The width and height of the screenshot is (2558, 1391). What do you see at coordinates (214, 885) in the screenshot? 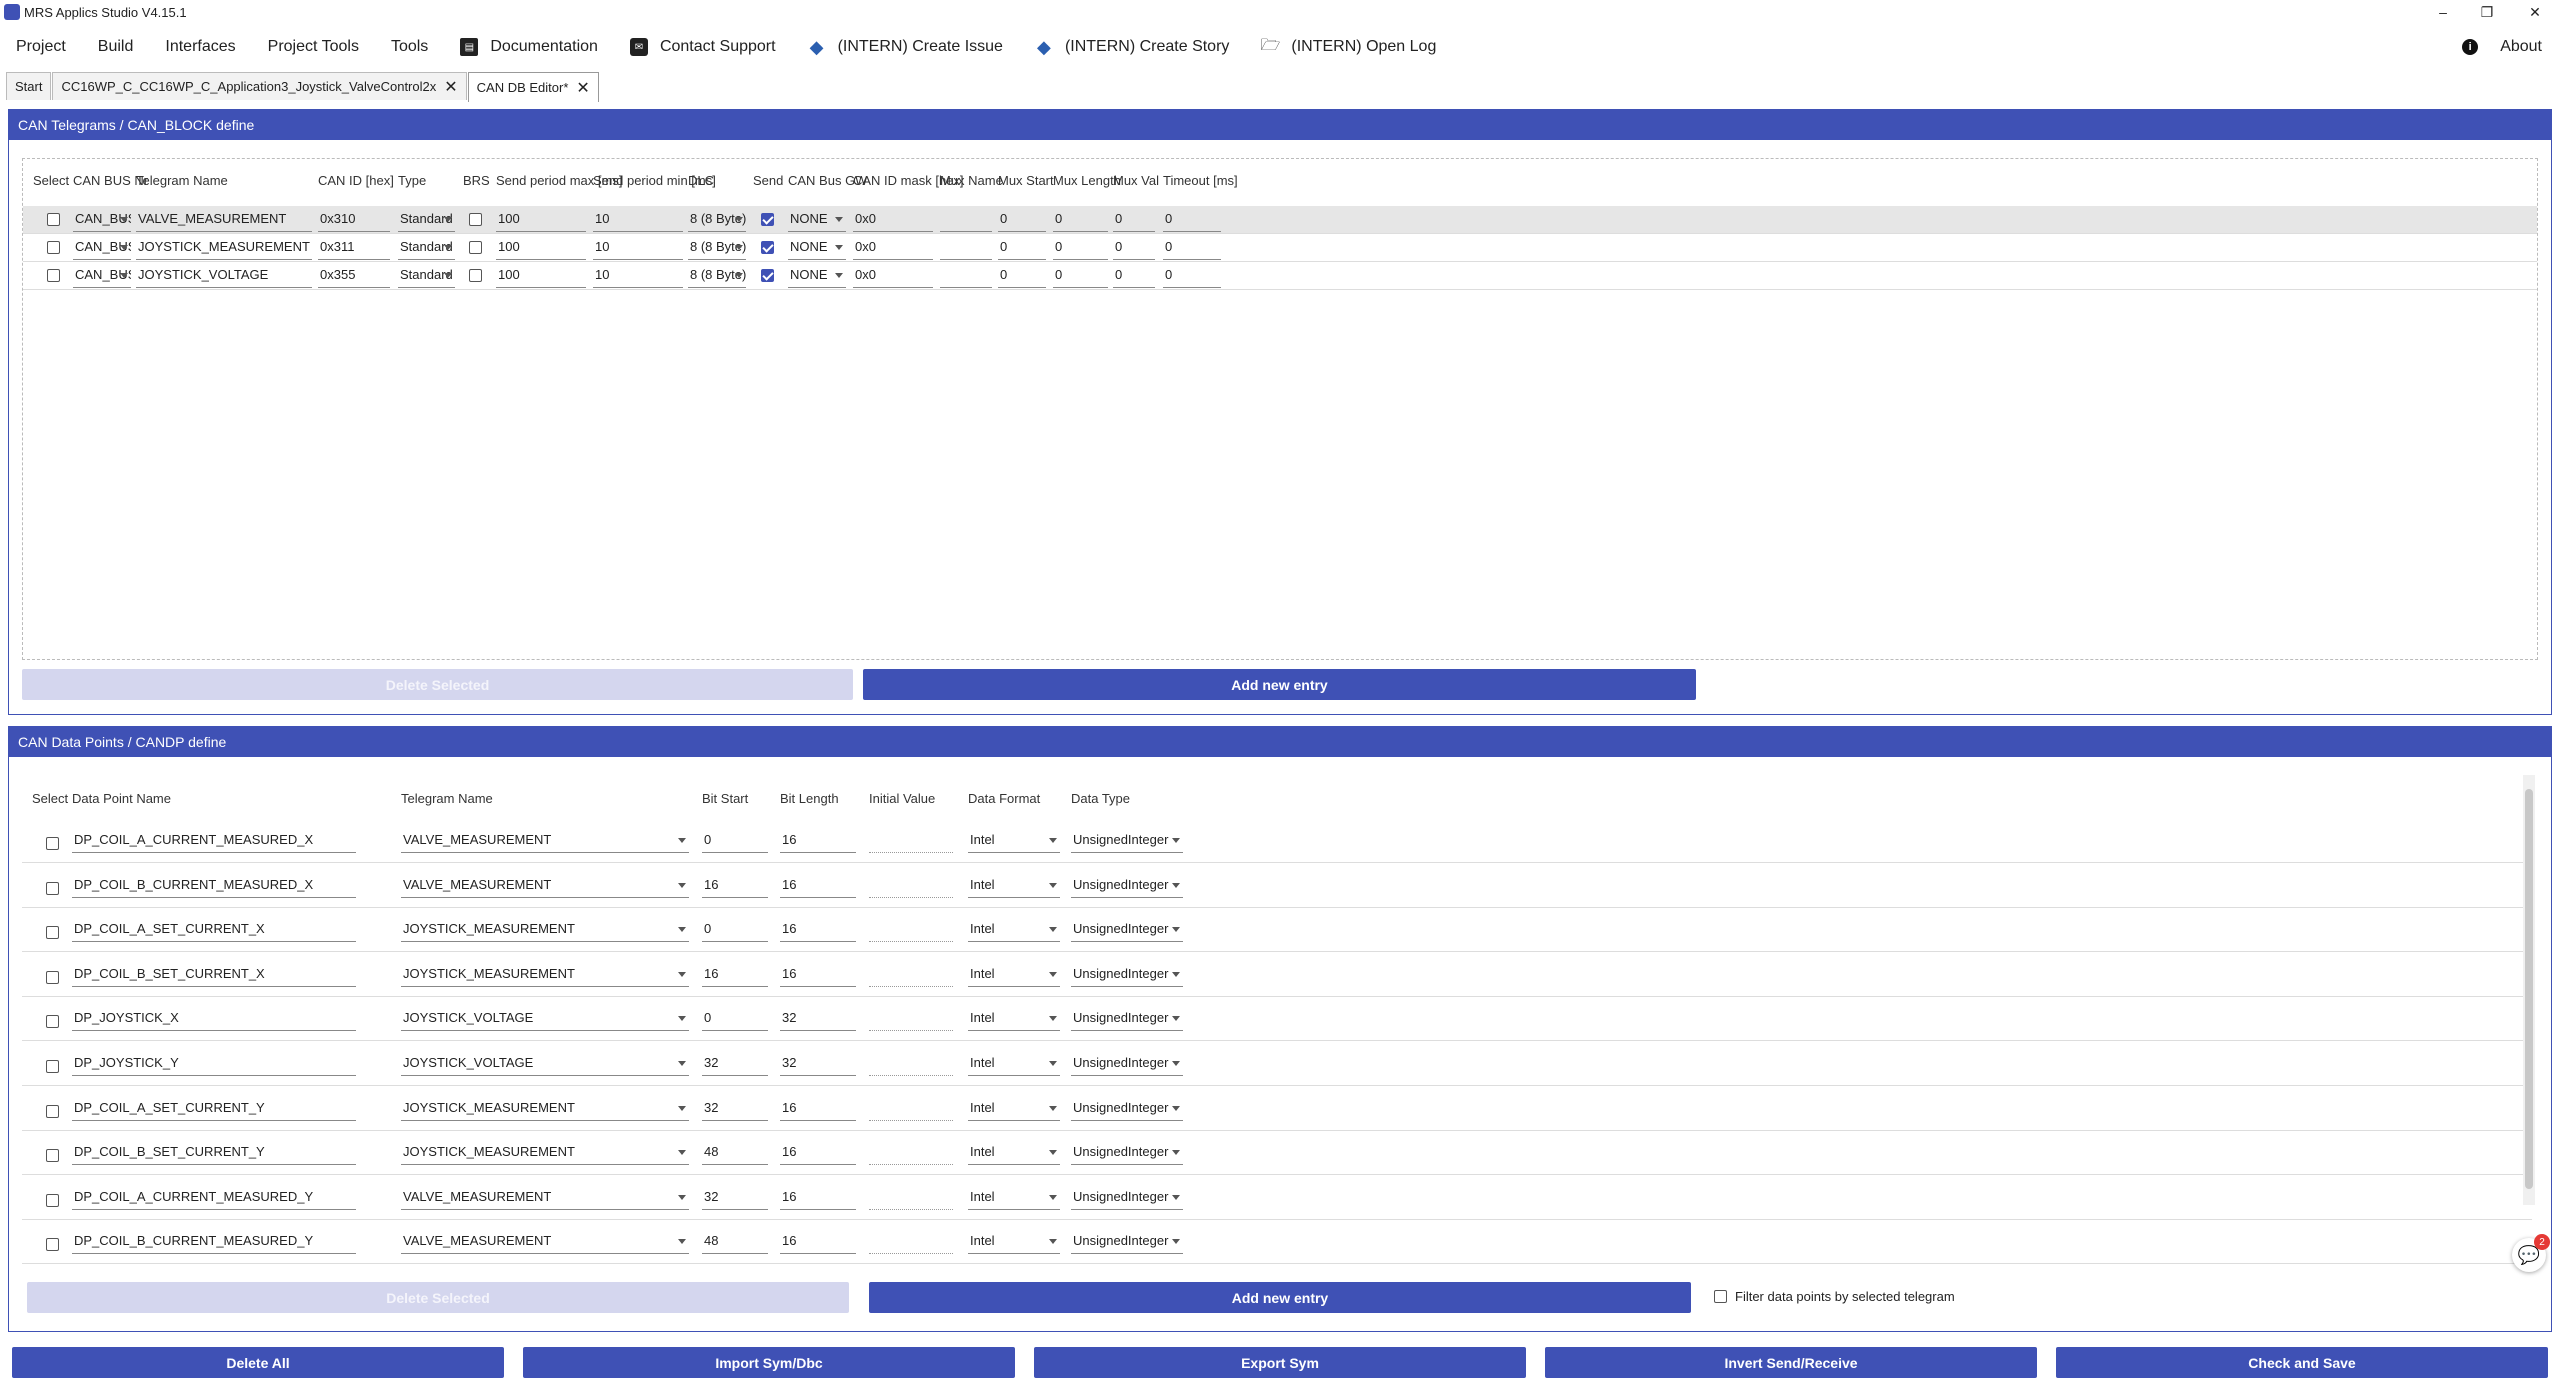
I see `datapoint-name-field: DP_COIL_B_CURRENT_MEASURED_X` at bounding box center [214, 885].